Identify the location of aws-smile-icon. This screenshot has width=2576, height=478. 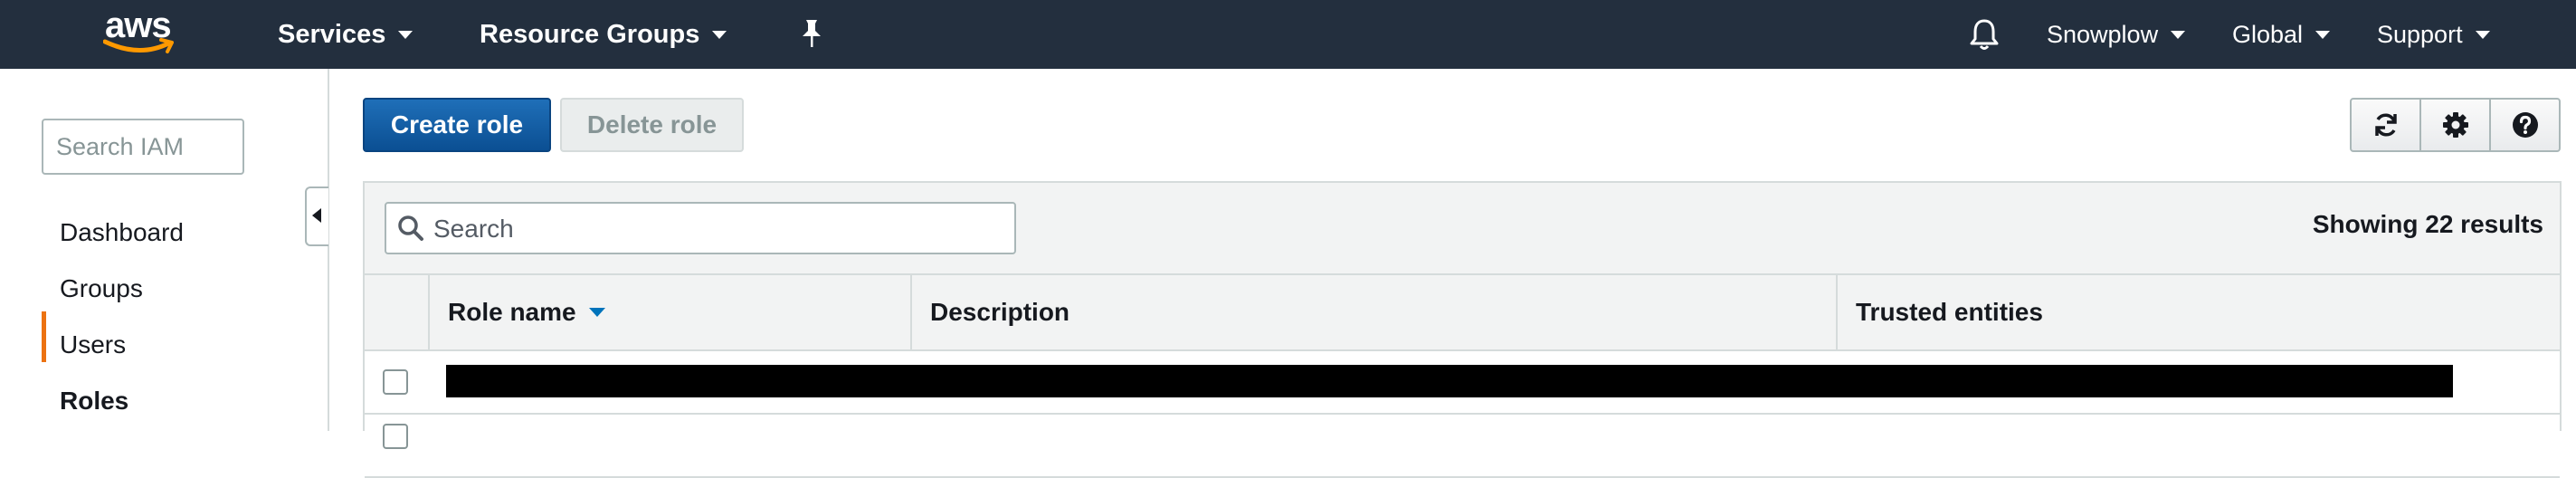
(139, 45).